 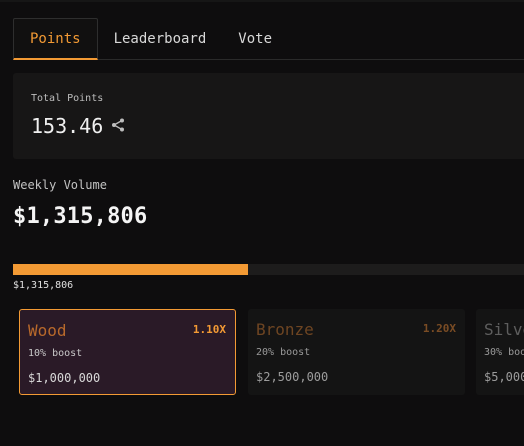 I want to click on weekly-volume-value: $1,315,806, so click(x=80, y=216).